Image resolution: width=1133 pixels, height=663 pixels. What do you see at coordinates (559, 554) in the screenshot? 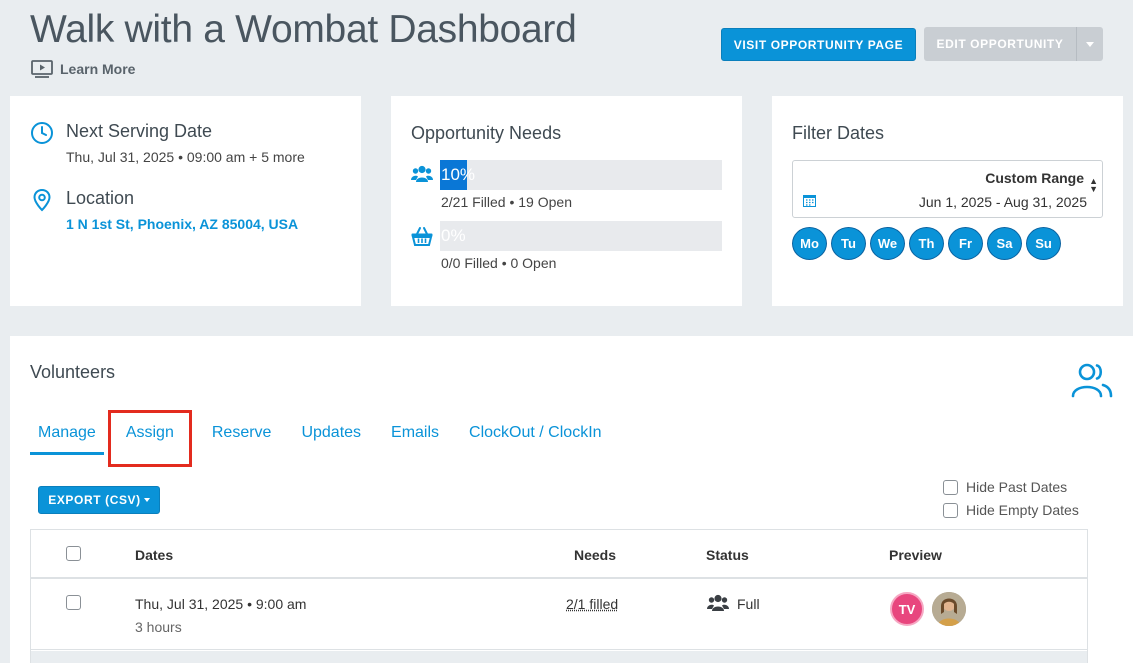
I see `table-header: Dates Needs Status Preview` at bounding box center [559, 554].